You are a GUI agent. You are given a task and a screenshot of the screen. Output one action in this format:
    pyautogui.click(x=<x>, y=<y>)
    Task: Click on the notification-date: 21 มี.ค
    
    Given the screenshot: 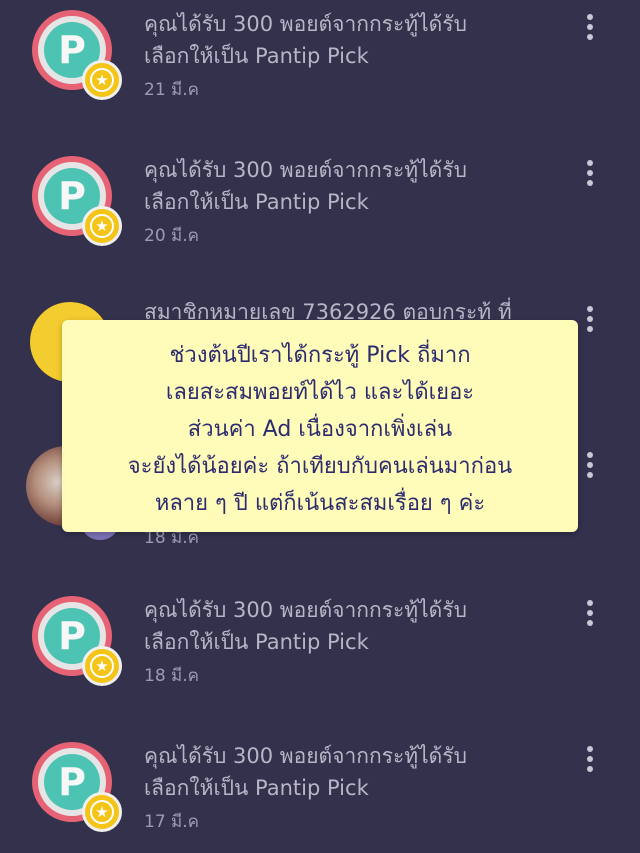 What is the action you would take?
    pyautogui.click(x=172, y=90)
    